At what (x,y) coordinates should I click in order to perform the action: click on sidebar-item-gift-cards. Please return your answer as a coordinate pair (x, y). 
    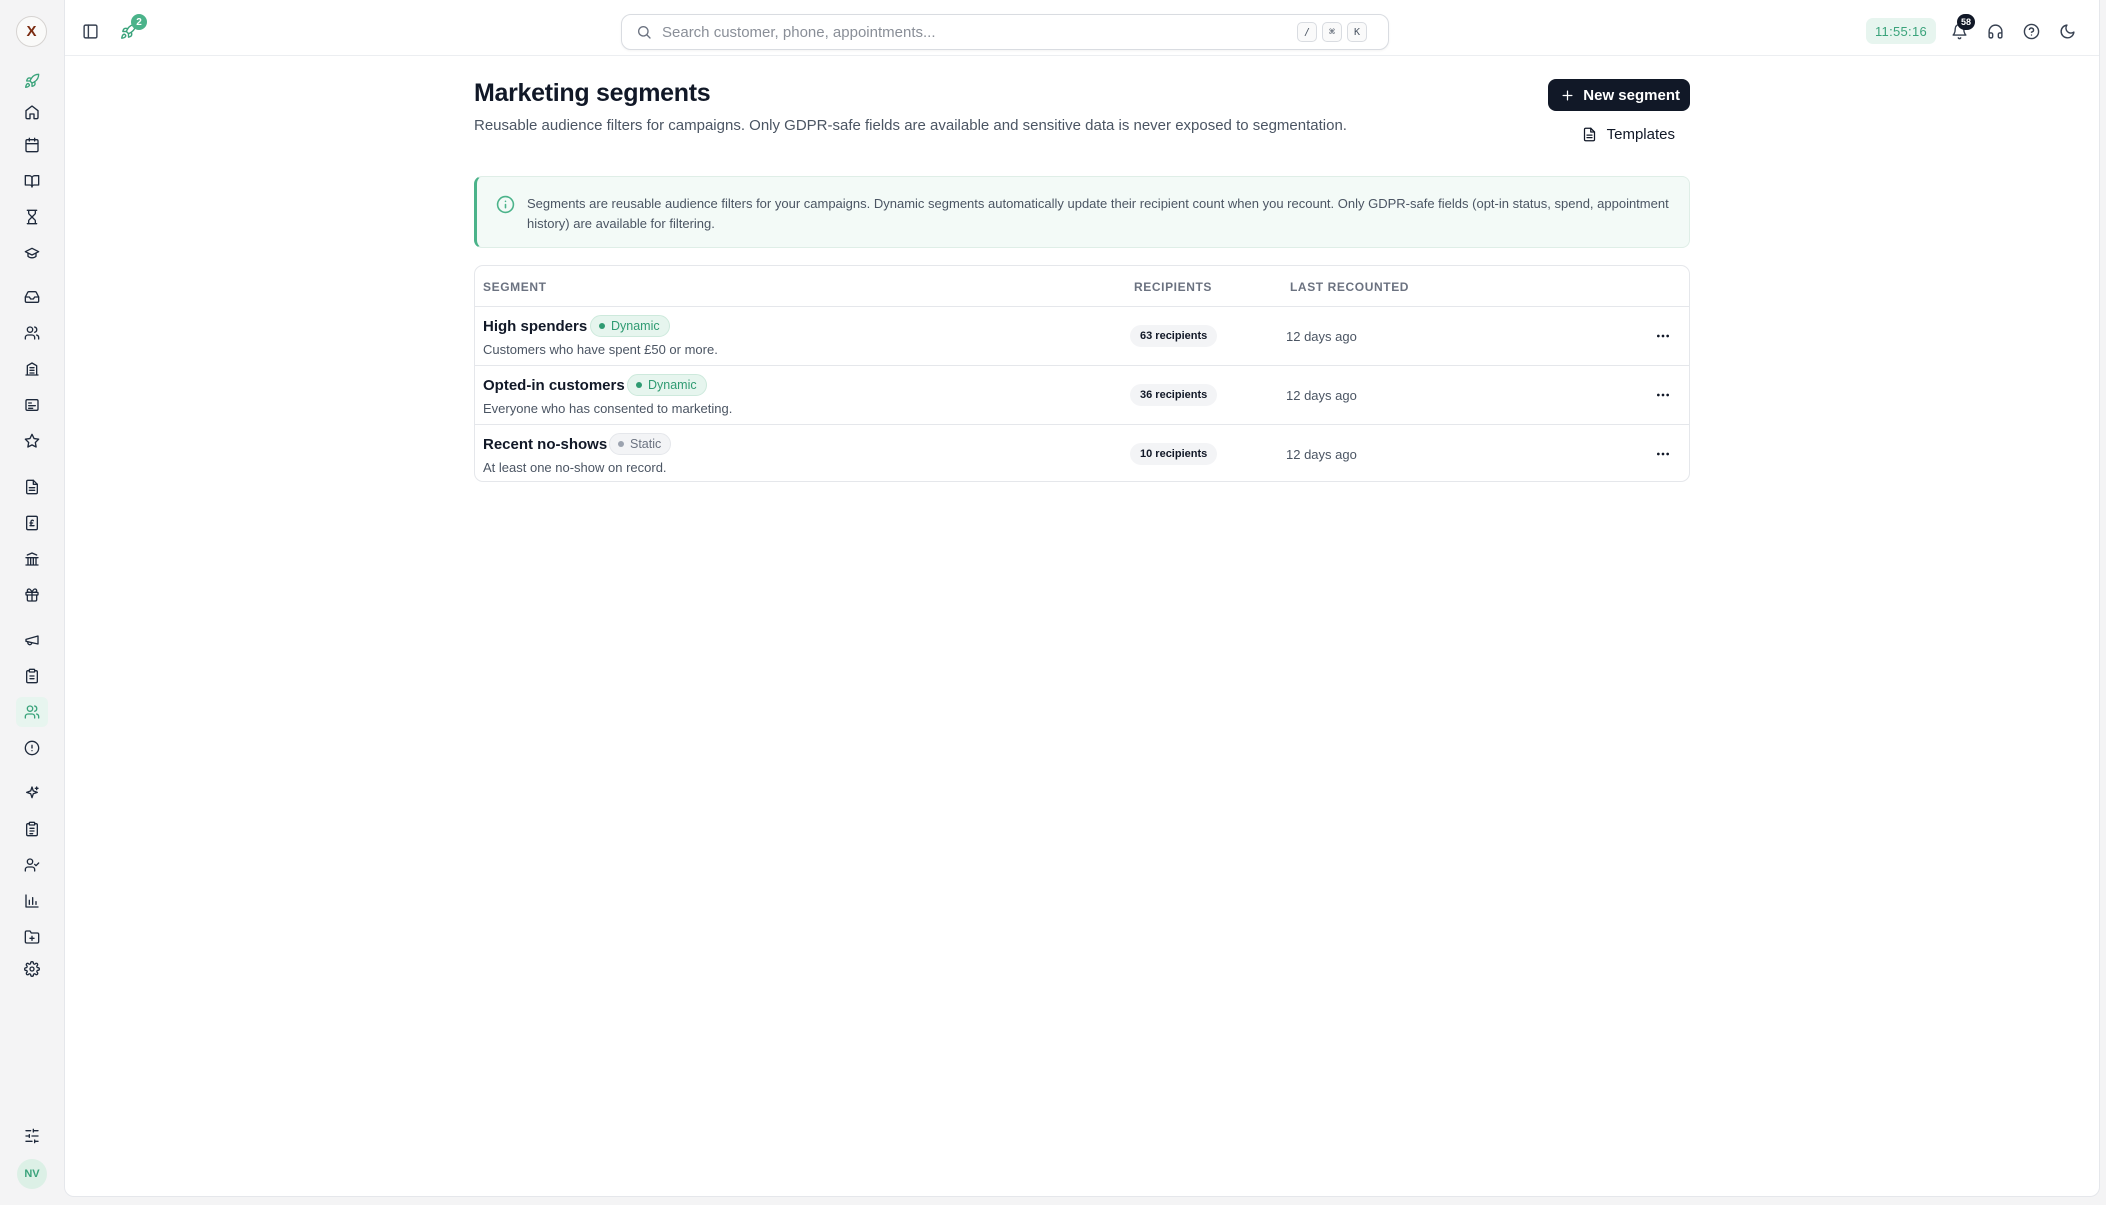
    Looking at the image, I should click on (32, 595).